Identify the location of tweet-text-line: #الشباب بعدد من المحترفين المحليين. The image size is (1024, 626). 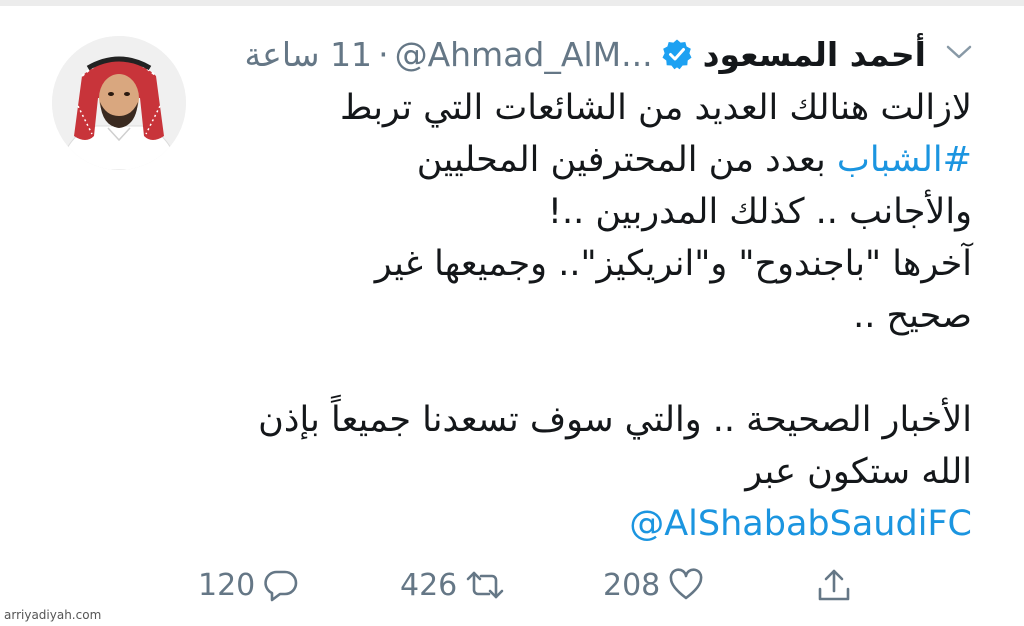
(592, 160).